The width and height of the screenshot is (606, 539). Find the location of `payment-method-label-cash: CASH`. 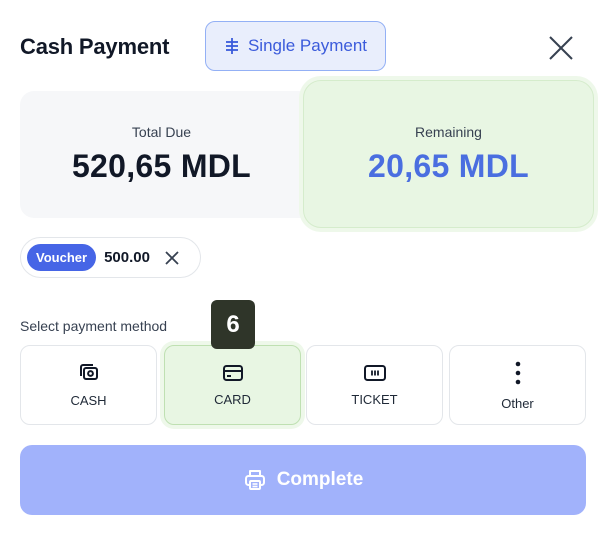

payment-method-label-cash: CASH is located at coordinates (88, 400).